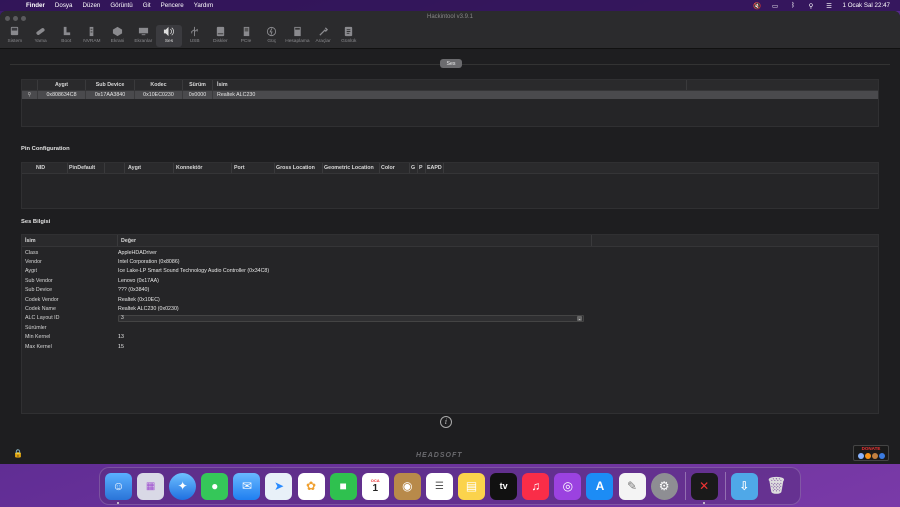 Image resolution: width=900 pixels, height=507 pixels. I want to click on col-sub-device: Sub Device, so click(110, 85).